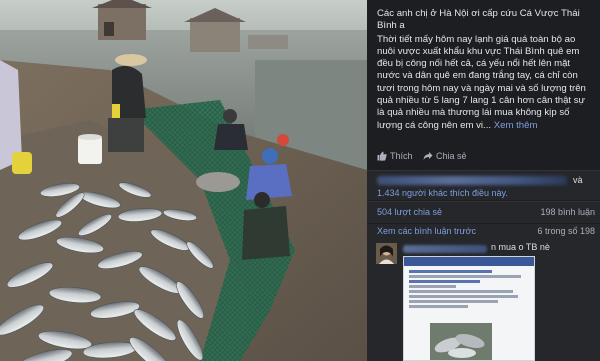  I want to click on view-previous-comments-link: Xem các bình luận trước, so click(426, 231).